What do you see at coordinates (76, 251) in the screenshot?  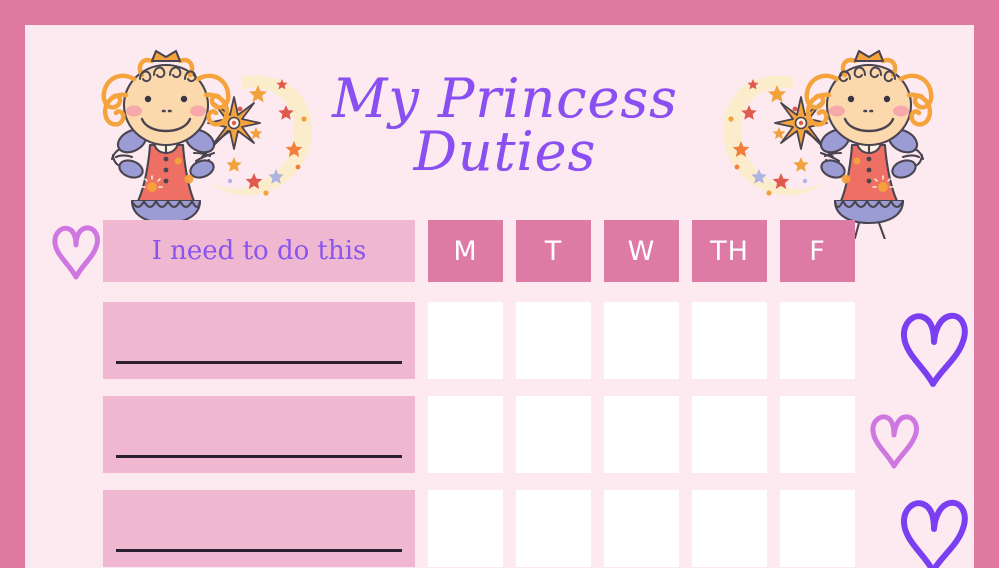 I see `header-heart-icon` at bounding box center [76, 251].